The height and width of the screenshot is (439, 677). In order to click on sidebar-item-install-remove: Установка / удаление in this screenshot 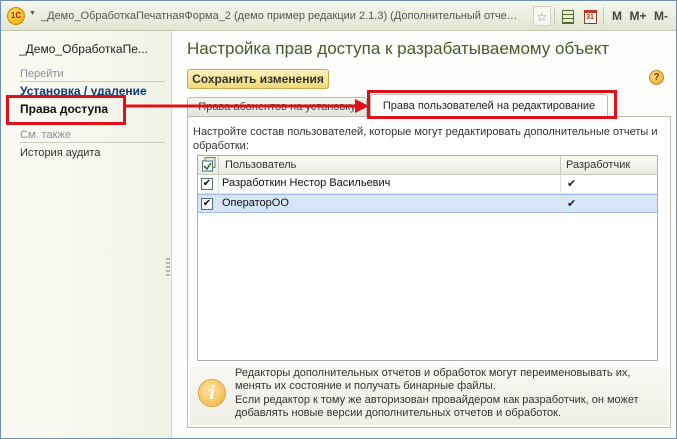, I will do `click(83, 91)`.